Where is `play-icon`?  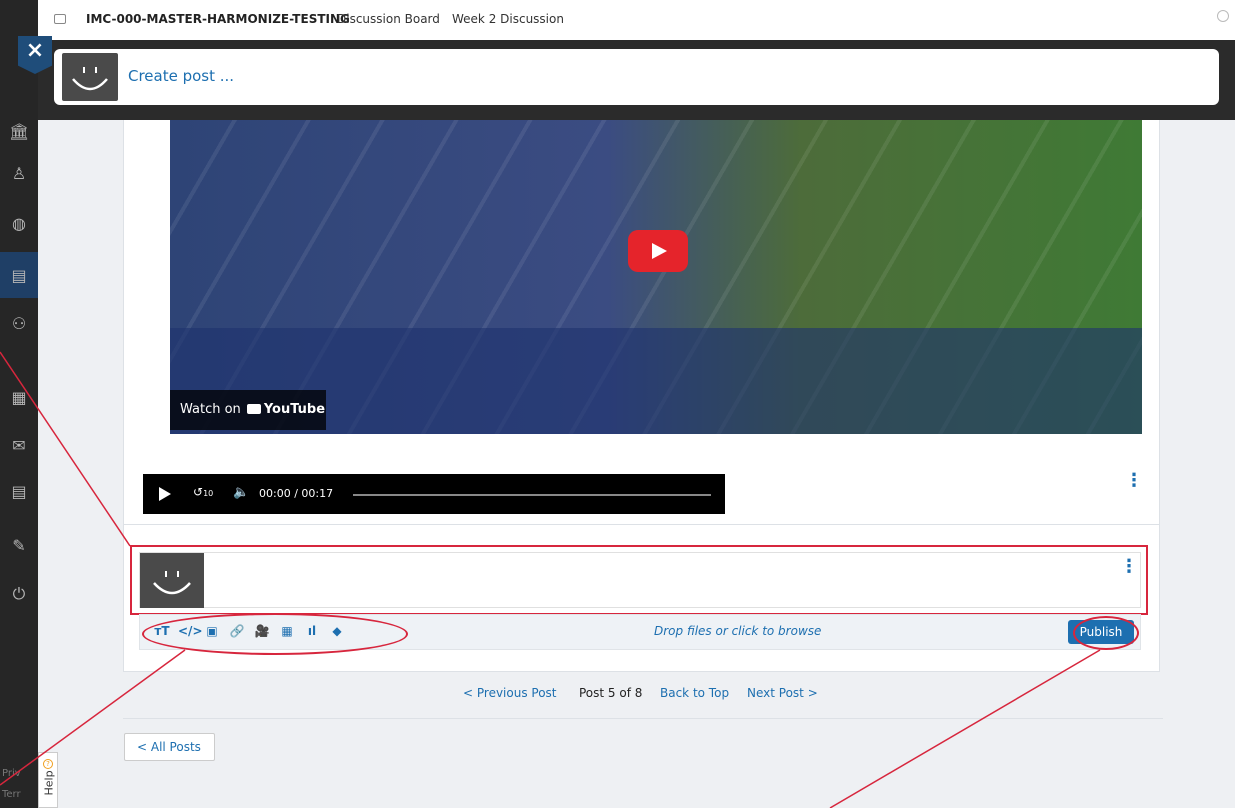
play-icon is located at coordinates (165, 494).